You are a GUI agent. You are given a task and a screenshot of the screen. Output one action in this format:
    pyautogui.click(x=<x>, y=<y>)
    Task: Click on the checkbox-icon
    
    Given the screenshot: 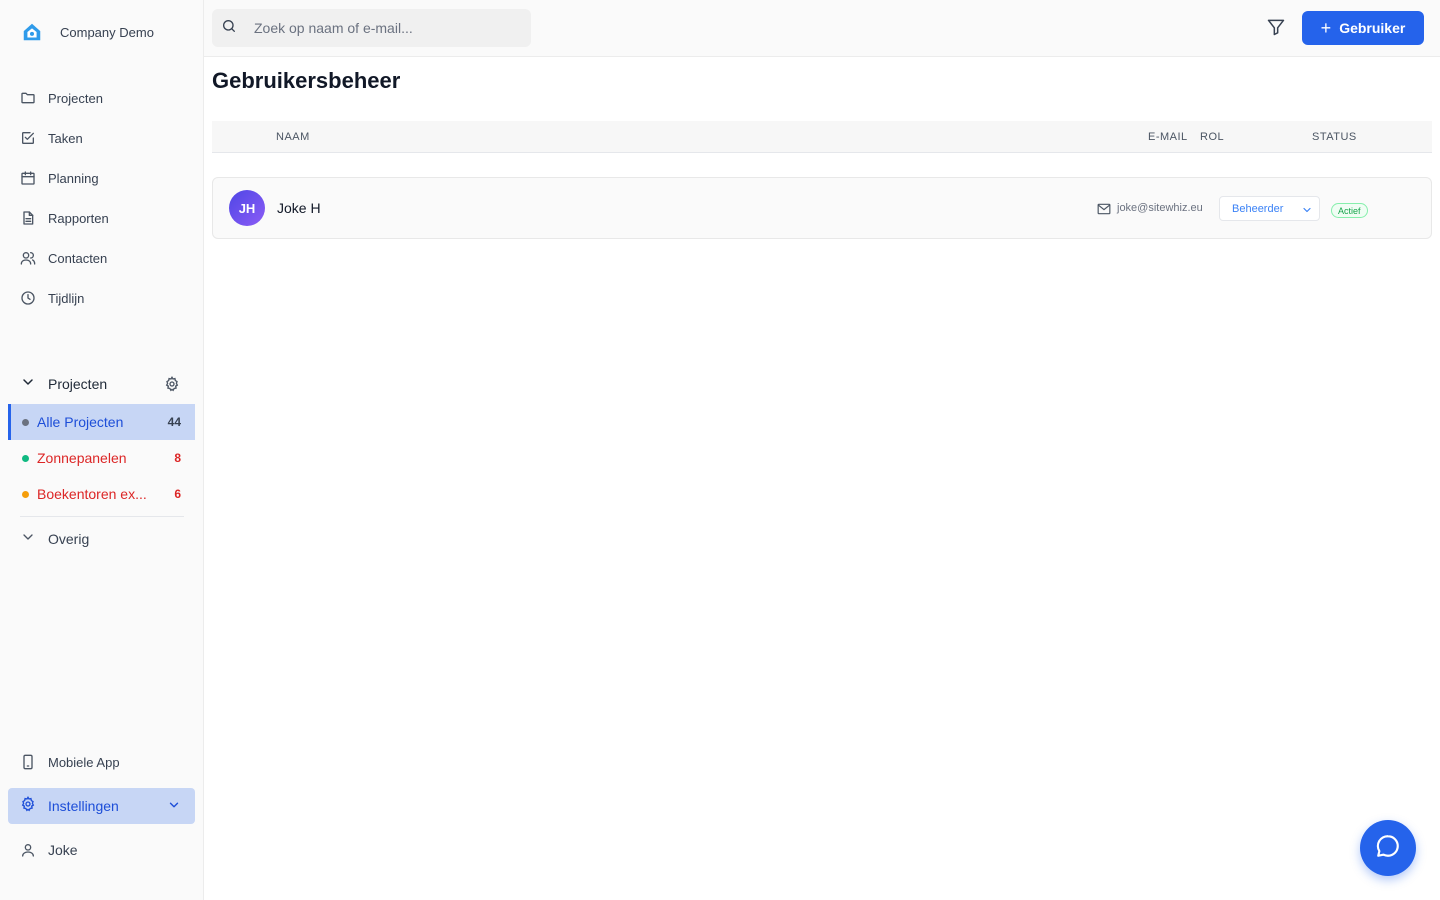 What is the action you would take?
    pyautogui.click(x=28, y=138)
    